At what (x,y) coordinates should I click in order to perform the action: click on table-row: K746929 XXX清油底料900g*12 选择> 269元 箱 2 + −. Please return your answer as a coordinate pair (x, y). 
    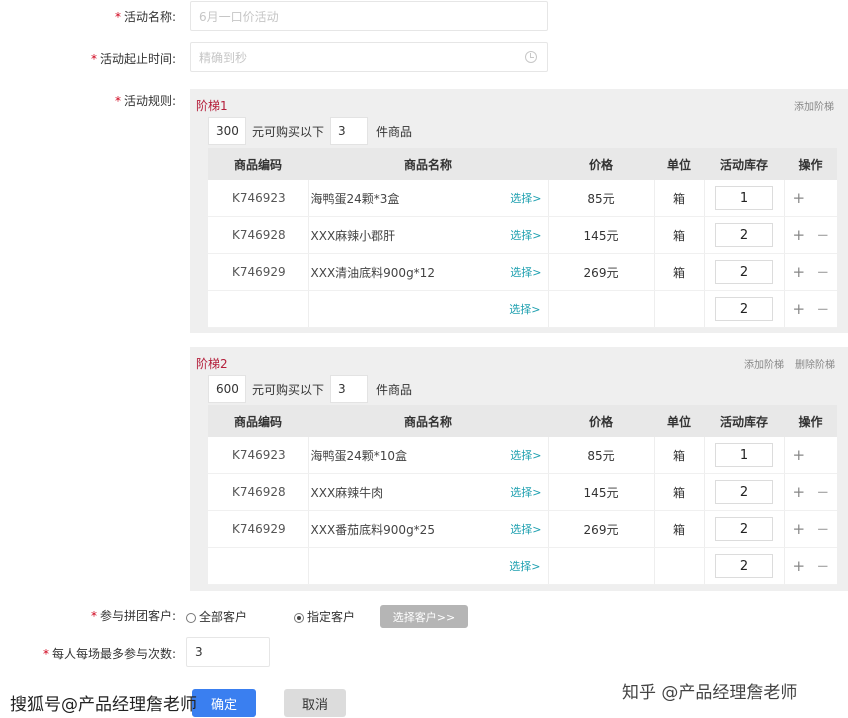
    Looking at the image, I should click on (522, 272).